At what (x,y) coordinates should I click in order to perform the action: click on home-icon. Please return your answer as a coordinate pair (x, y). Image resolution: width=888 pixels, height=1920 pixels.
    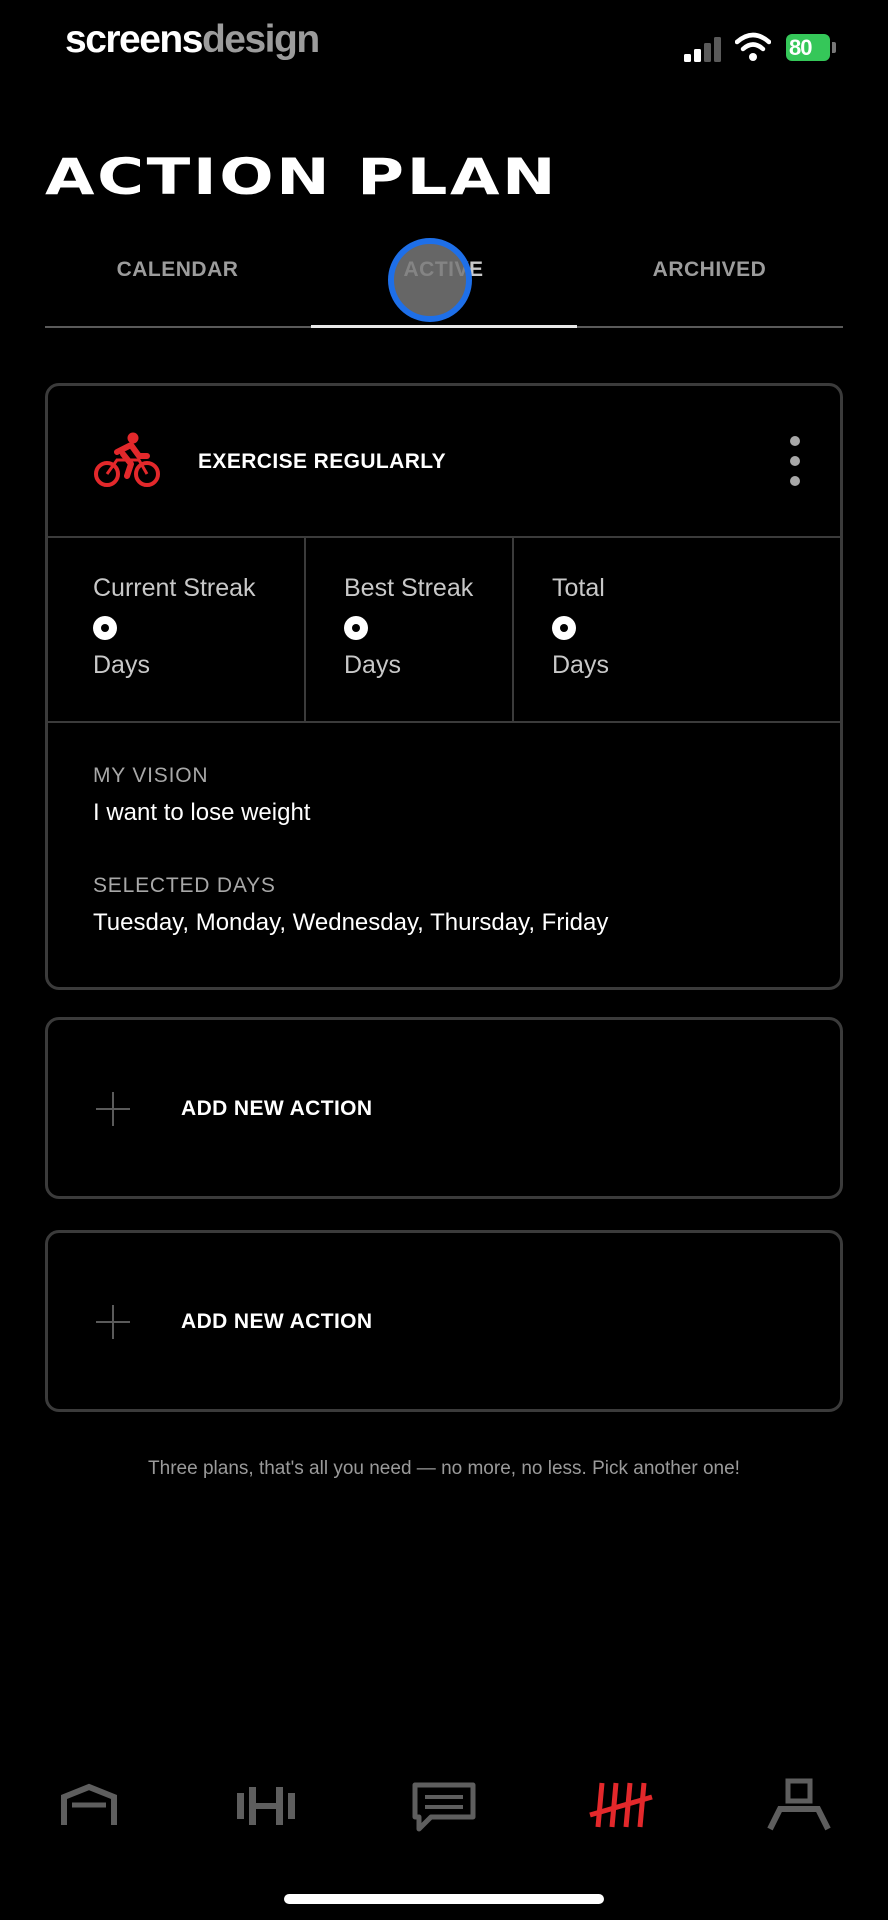
    Looking at the image, I should click on (89, 1804).